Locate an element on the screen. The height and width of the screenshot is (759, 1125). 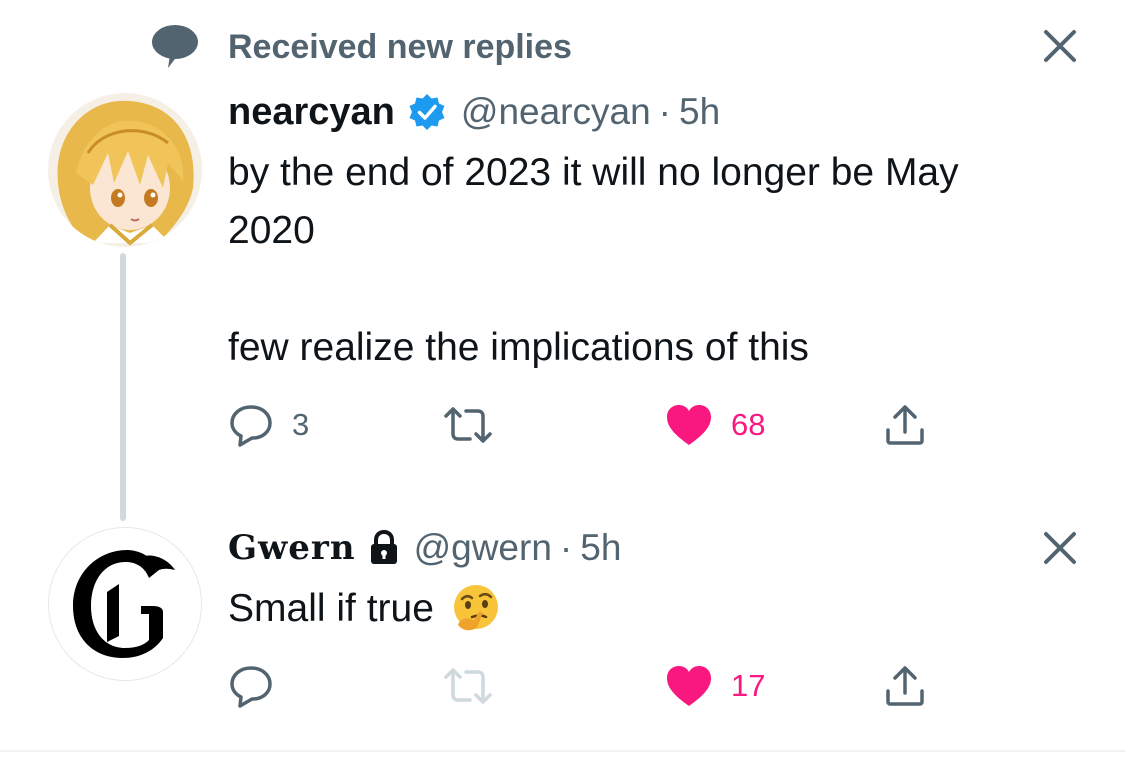
retweet-button-disabled is located at coordinates (477, 686).